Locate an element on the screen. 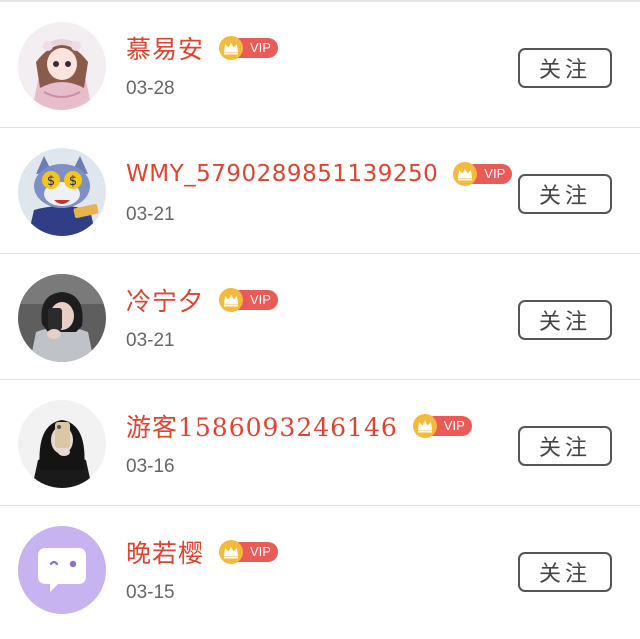 Image resolution: width=640 pixels, height=639 pixels. username: 晚若樱 is located at coordinates (165, 552).